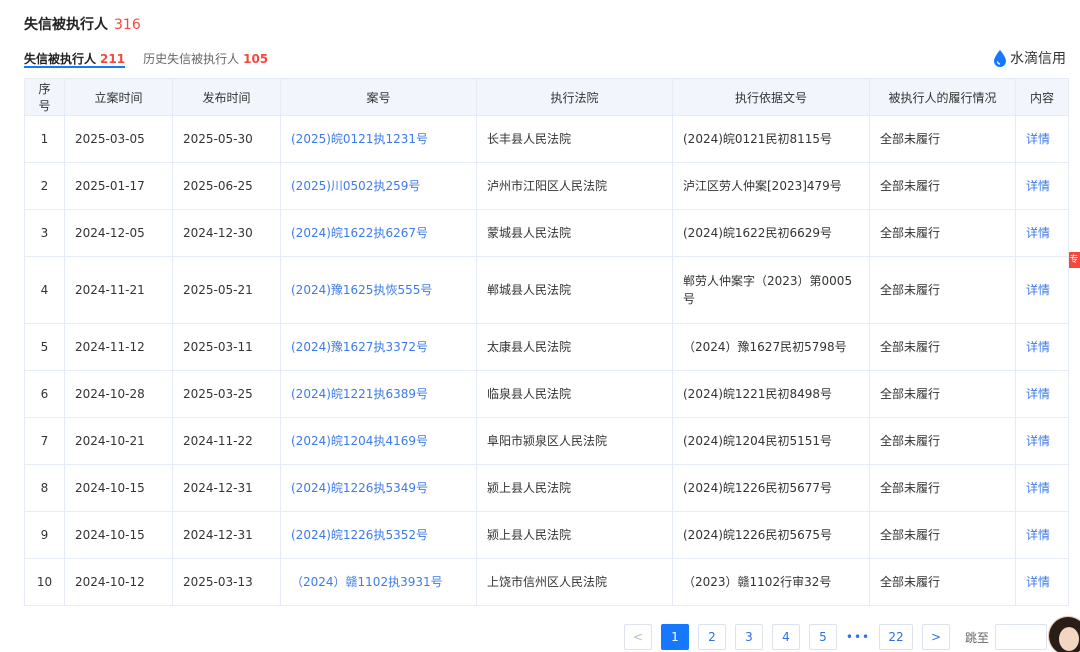  What do you see at coordinates (44, 441) in the screenshot?
I see `row-index: 7` at bounding box center [44, 441].